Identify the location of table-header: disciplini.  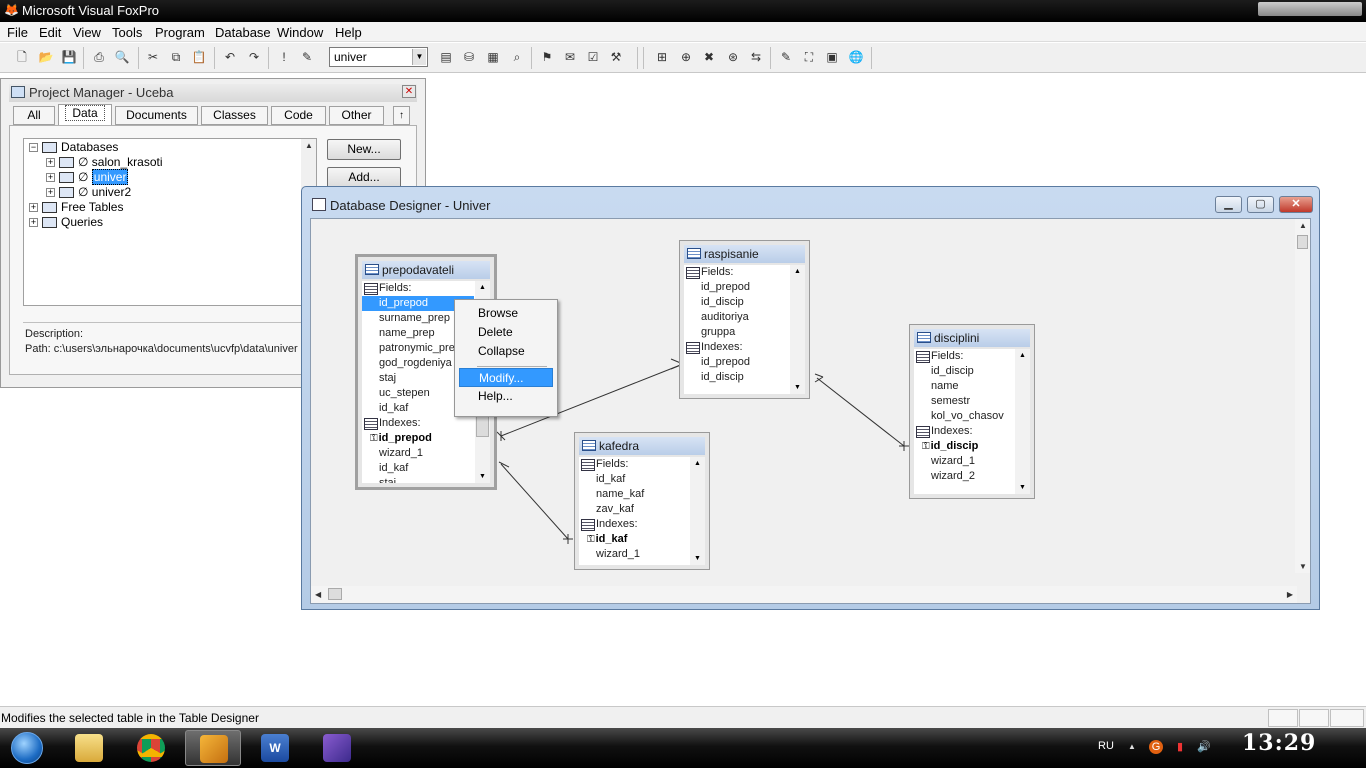
(972, 338).